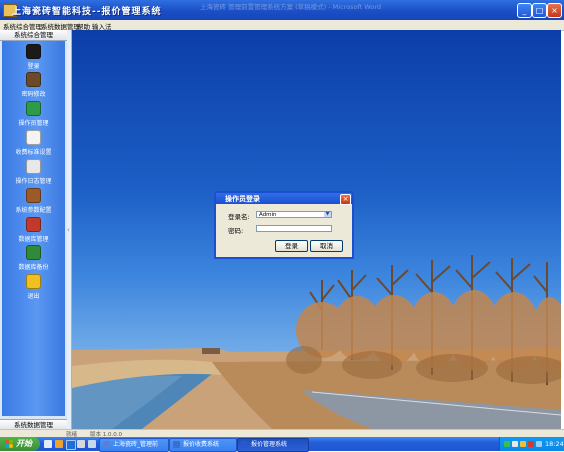 The width and height of the screenshot is (564, 452). Describe the element at coordinates (242, 199) in the screenshot. I see `dialog-title: 操作员登录` at that location.